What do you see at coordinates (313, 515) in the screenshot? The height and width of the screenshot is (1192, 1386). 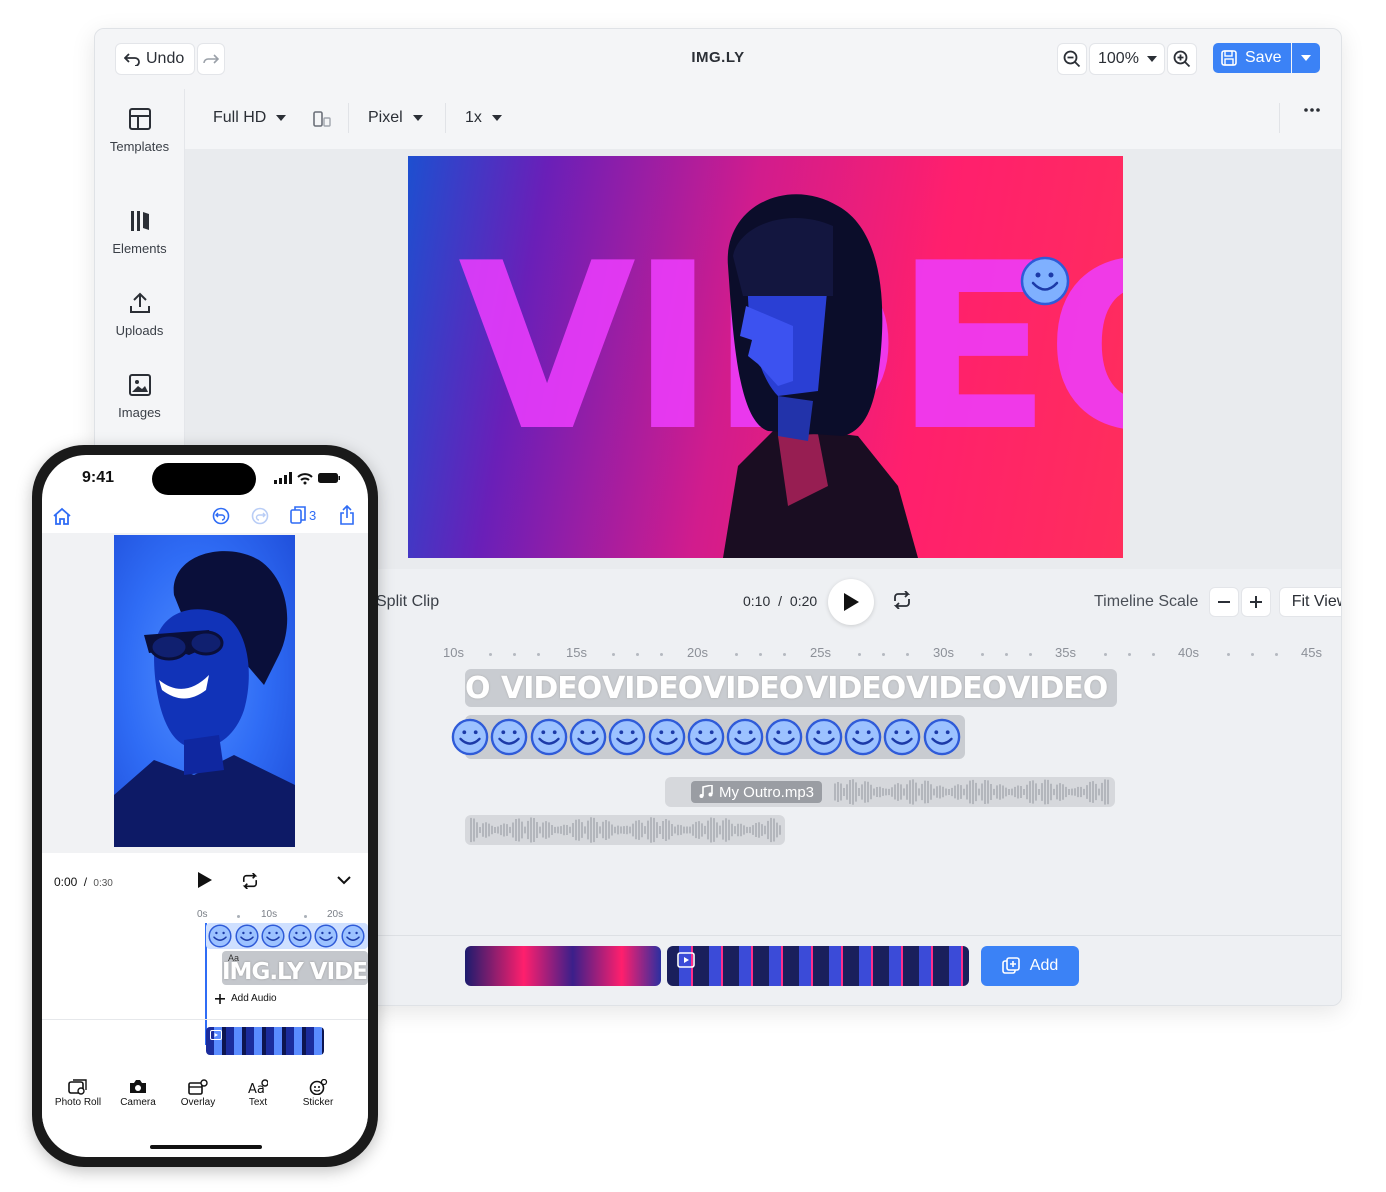 I see `pages-count: 3` at bounding box center [313, 515].